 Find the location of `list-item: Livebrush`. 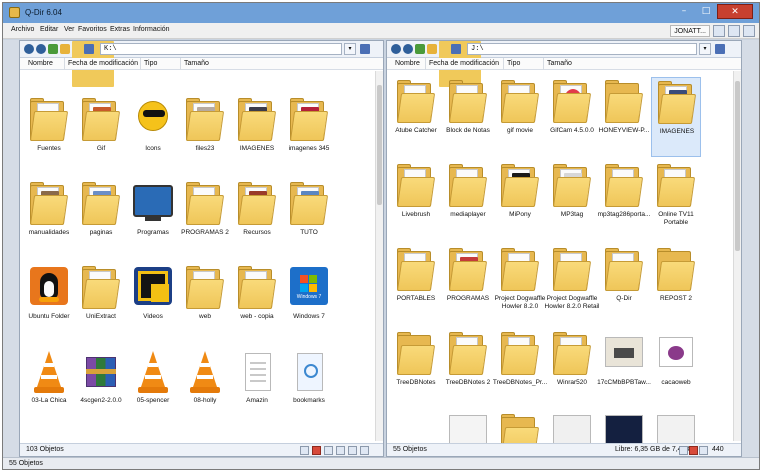

list-item: Livebrush is located at coordinates (416, 201).